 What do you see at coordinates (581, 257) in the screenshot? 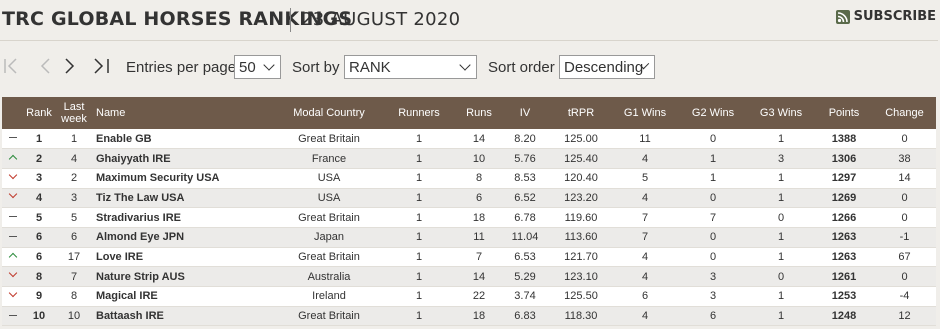
I see `trpr-cell: 121.70` at bounding box center [581, 257].